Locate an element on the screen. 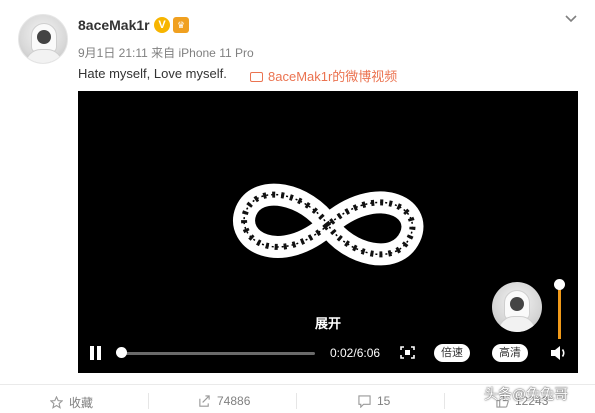  star-icon is located at coordinates (56, 402).